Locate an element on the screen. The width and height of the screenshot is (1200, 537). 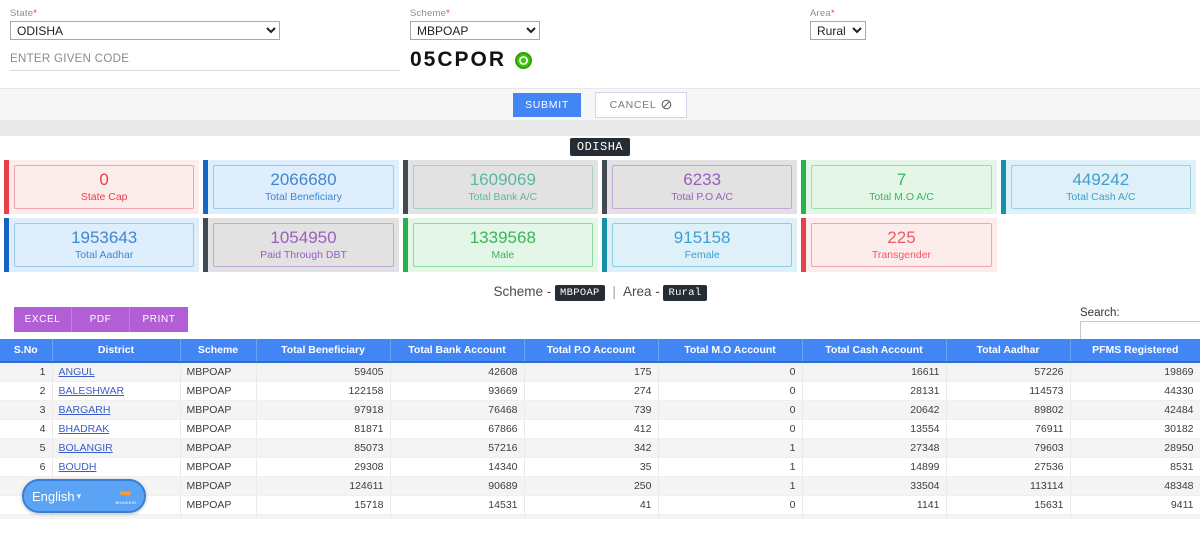
th-beneficiary: Total Beneficiary is located at coordinates (323, 351).